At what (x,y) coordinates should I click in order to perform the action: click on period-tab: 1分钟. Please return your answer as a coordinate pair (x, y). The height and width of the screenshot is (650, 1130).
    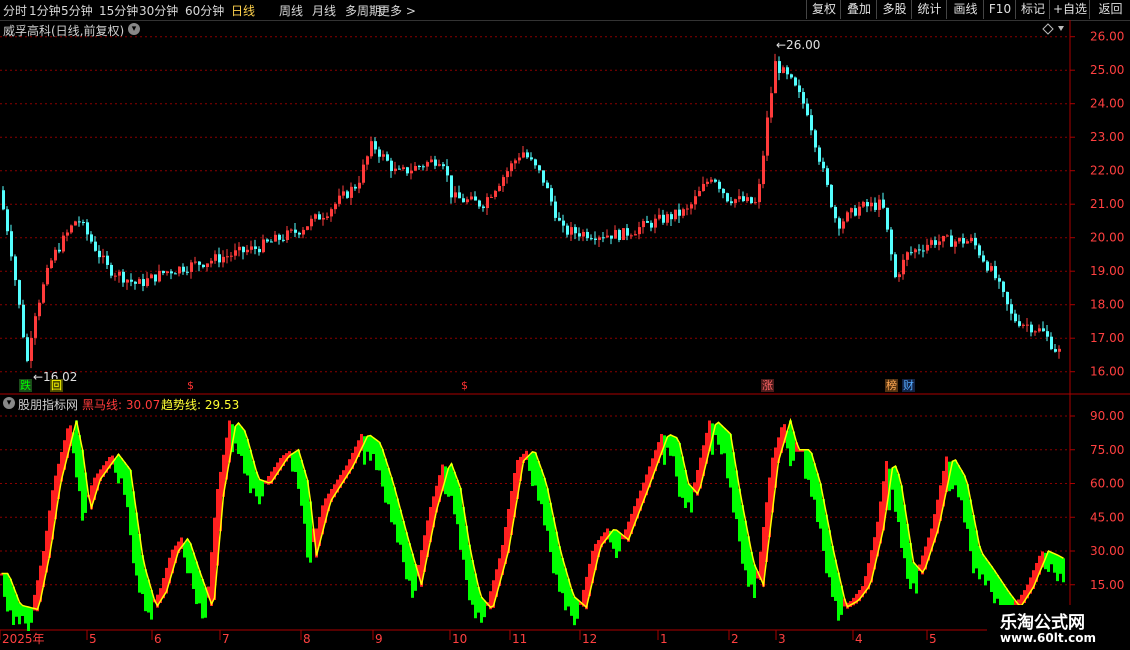
    Looking at the image, I should click on (45, 10).